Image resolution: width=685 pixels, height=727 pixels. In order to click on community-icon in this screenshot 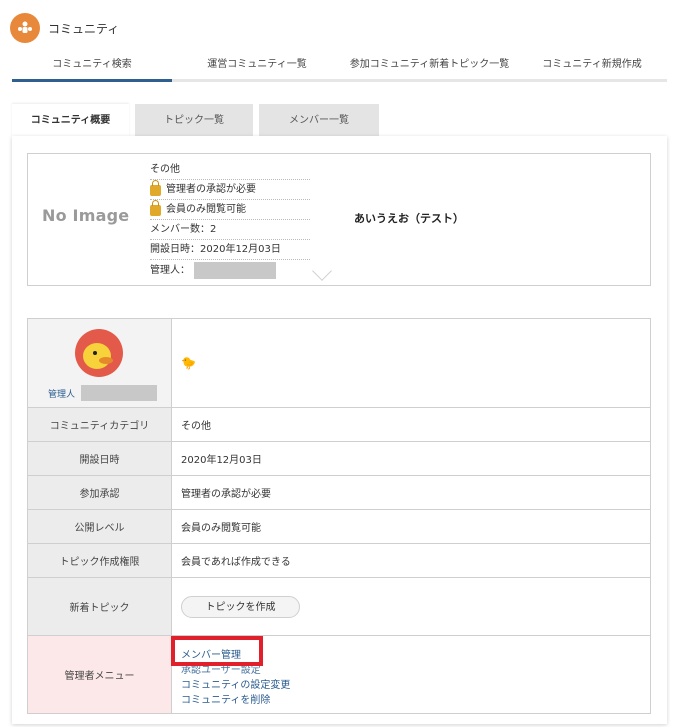, I will do `click(25, 28)`.